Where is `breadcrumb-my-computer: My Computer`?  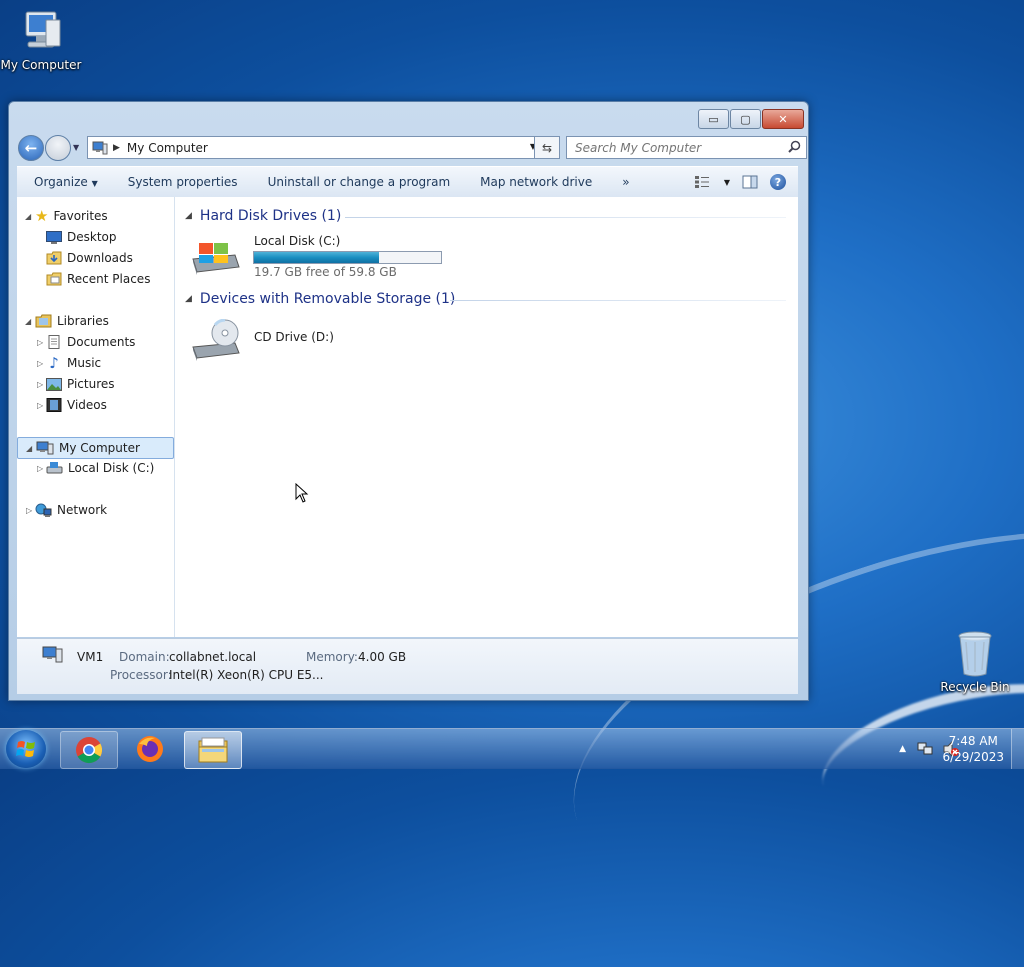 breadcrumb-my-computer: My Computer is located at coordinates (167, 148).